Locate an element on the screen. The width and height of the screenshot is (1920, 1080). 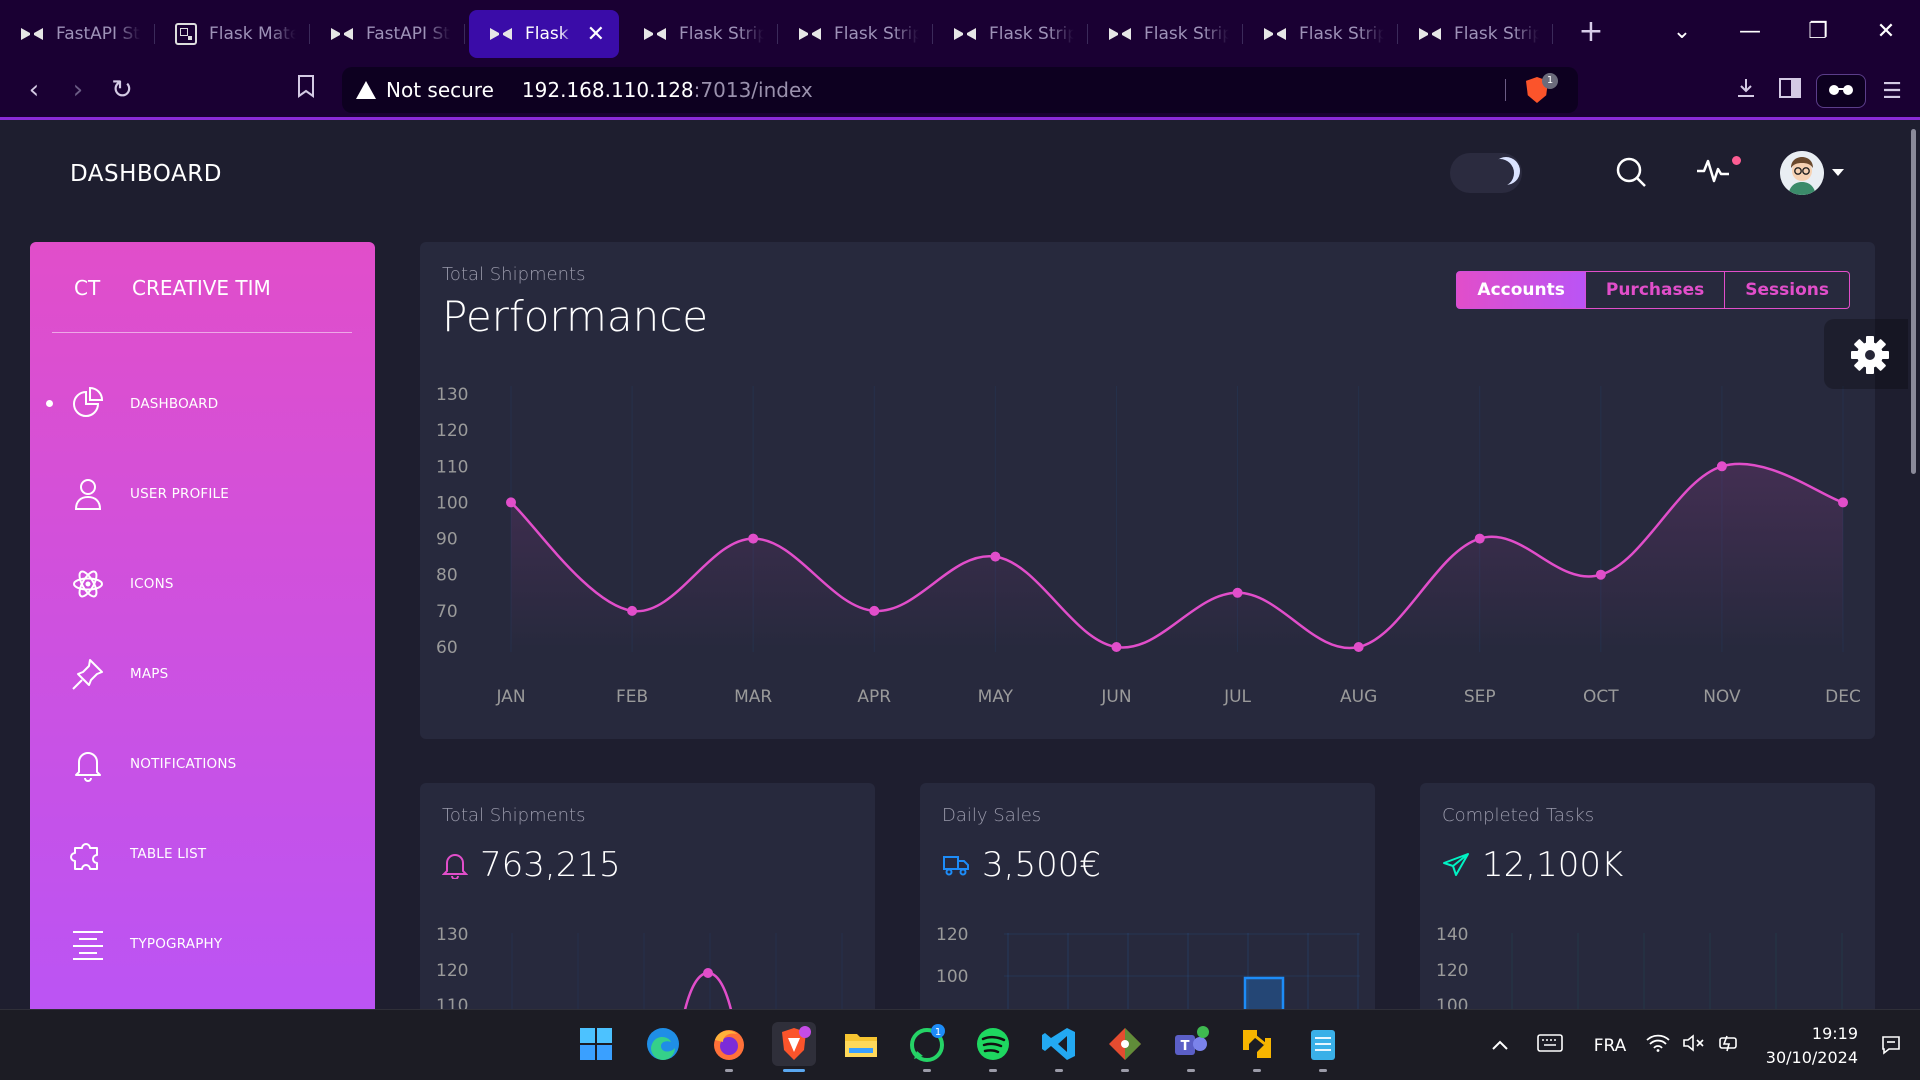
toolbar-right: ☰ is located at coordinates (1822, 91).